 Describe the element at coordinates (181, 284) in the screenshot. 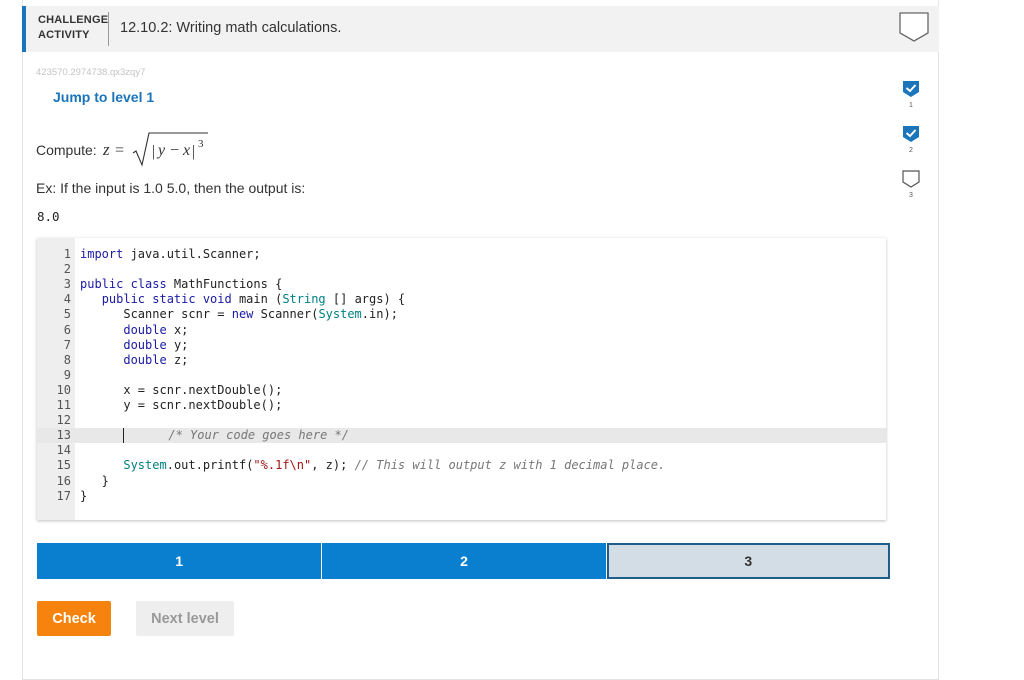

I see `code-text: public class MathFunctions {` at that location.